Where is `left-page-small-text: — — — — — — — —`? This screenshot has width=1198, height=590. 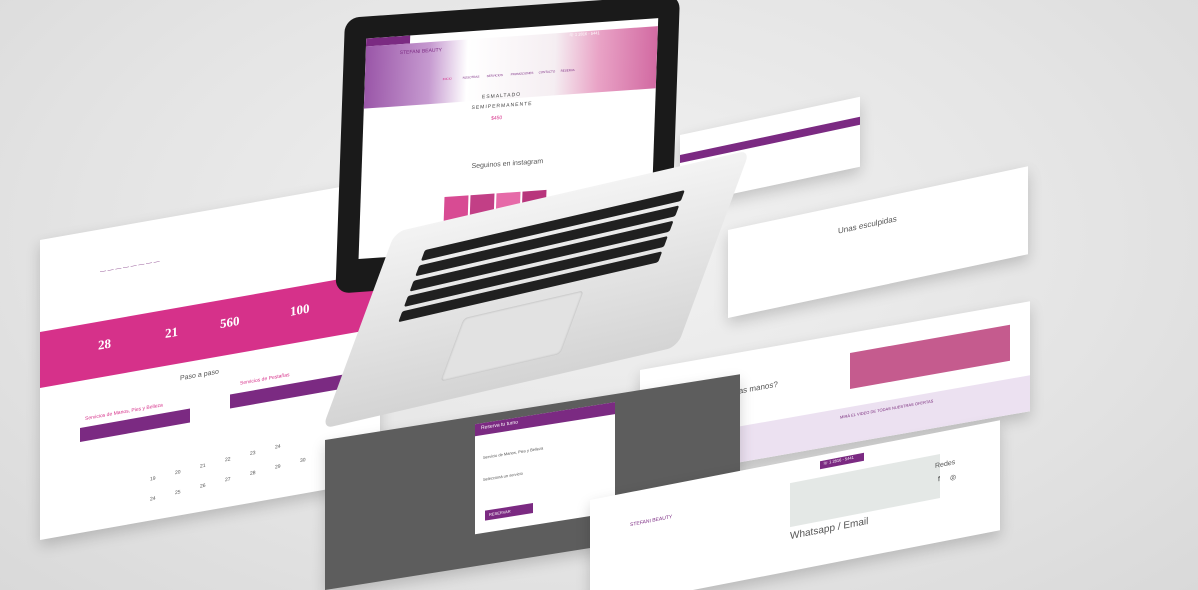
left-page-small-text: — — — — — — — — is located at coordinates (130, 267).